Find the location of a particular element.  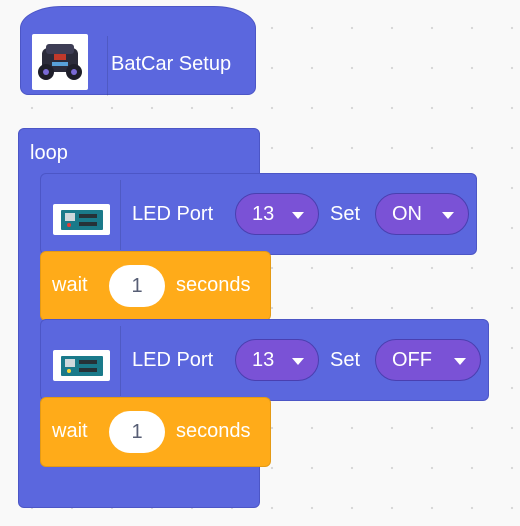

state-value: ON is located at coordinates (407, 213).